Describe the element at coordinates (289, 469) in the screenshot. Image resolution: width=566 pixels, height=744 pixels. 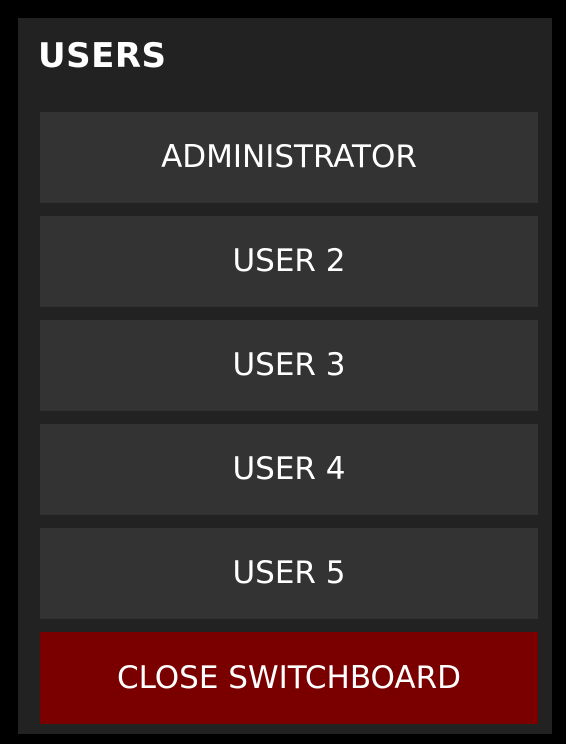
I see `user-button-user-4: USER 4` at that location.